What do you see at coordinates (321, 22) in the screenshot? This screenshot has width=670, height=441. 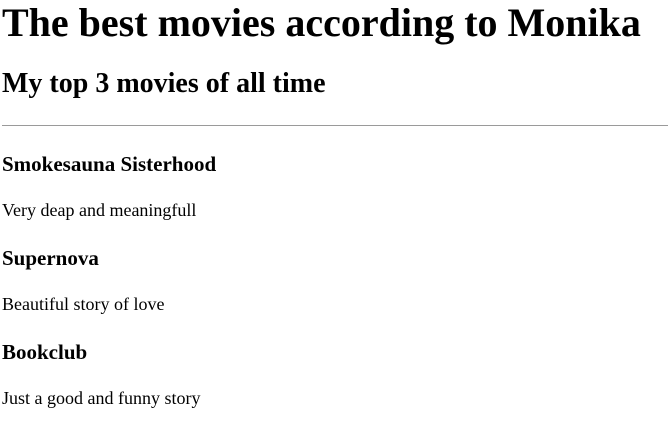 I see `page-title: The best movies according to Monika` at bounding box center [321, 22].